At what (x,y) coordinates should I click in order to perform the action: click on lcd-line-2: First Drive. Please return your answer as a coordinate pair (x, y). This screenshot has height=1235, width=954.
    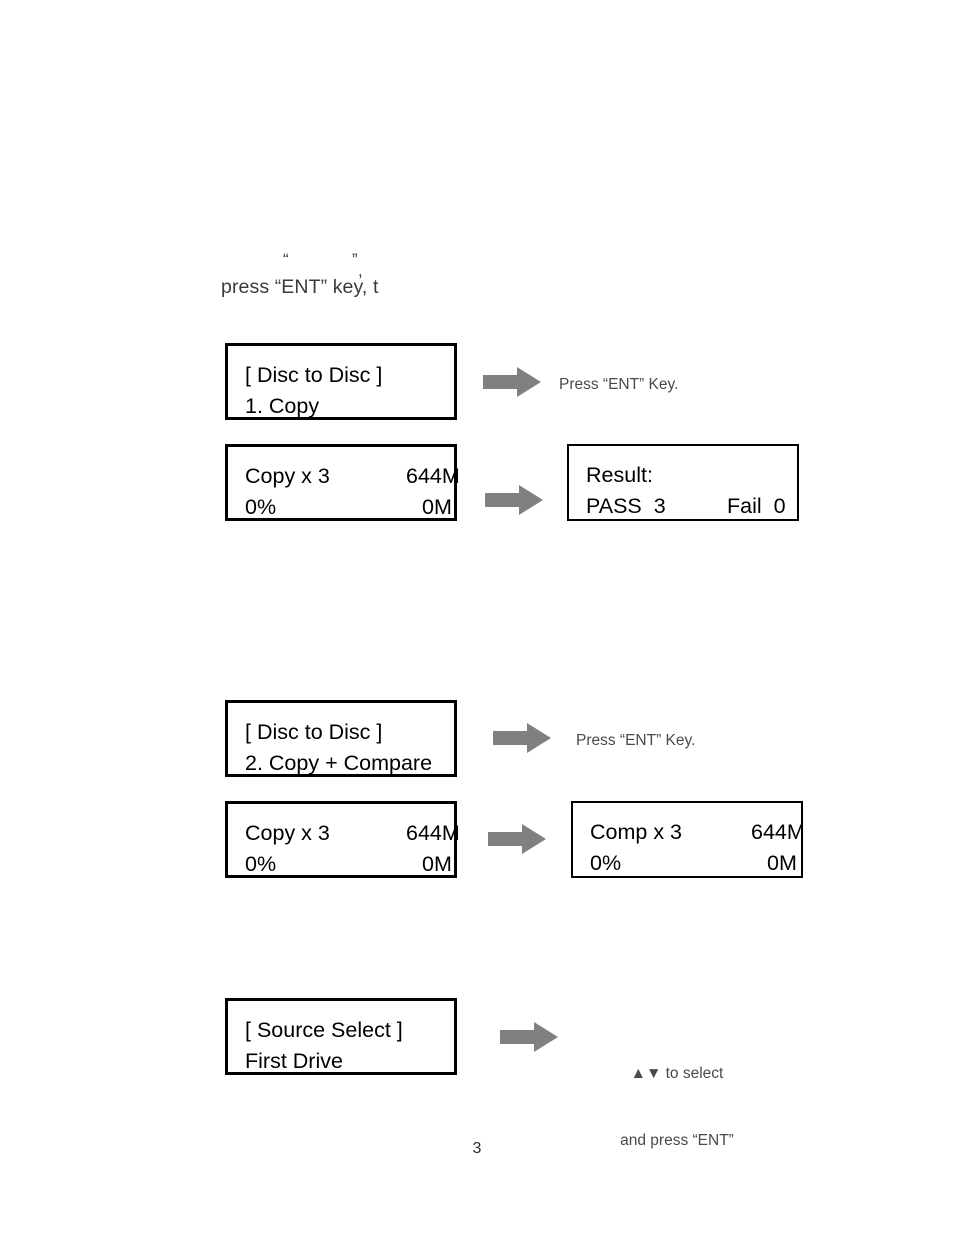
    Looking at the image, I should click on (349, 1061).